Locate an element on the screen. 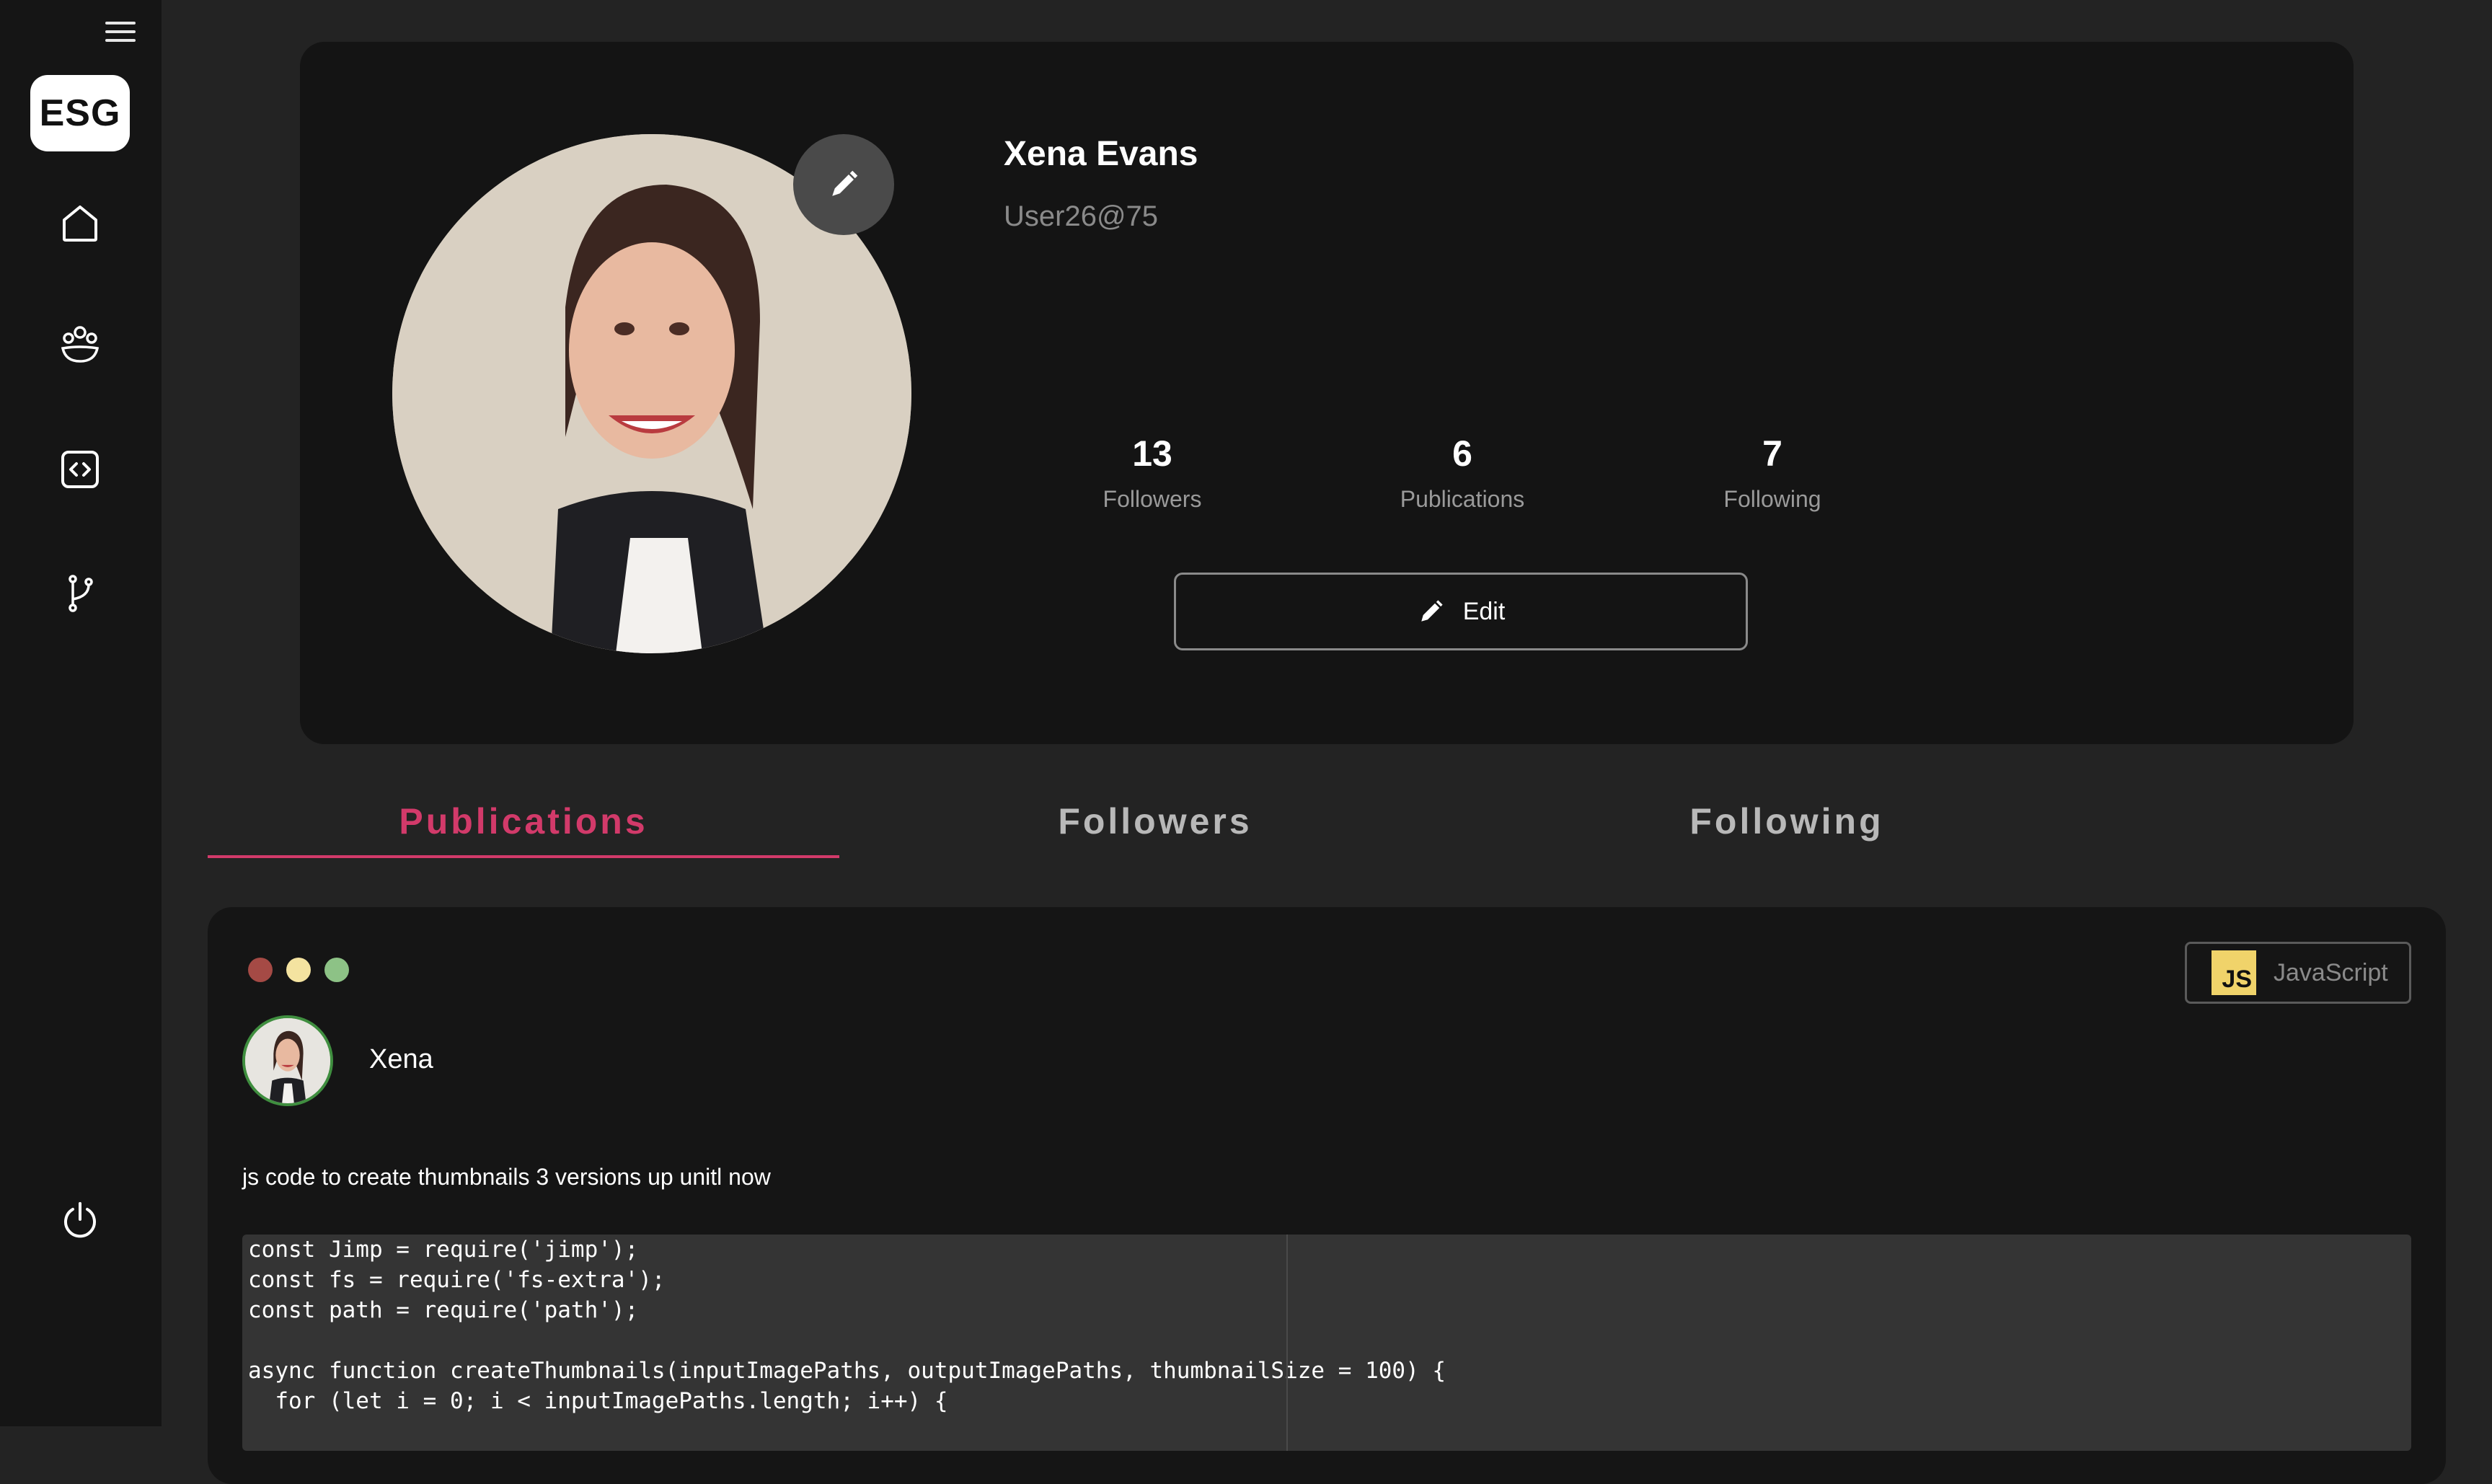 The image size is (2492, 1484). stat-value: 6 is located at coordinates (1462, 453).